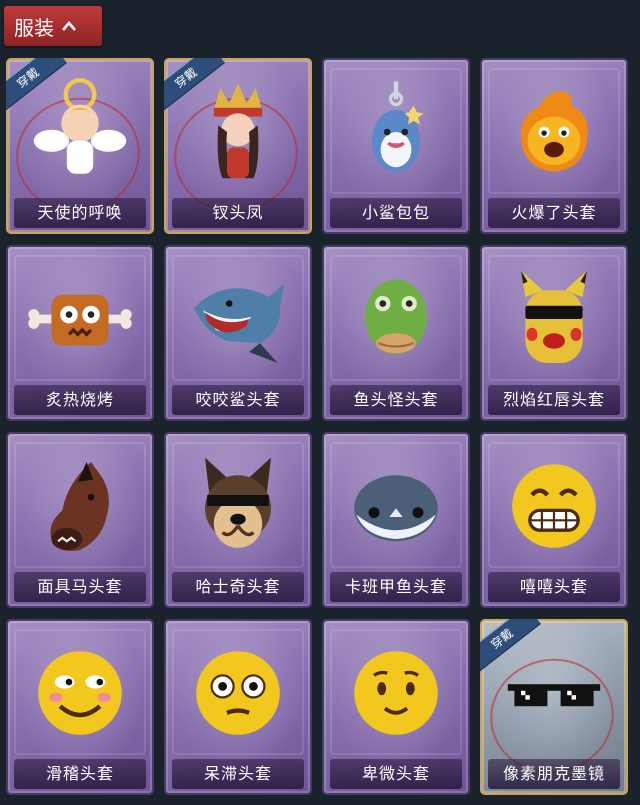  I want to click on costume-label: 烈焰红唇头套, so click(554, 400).